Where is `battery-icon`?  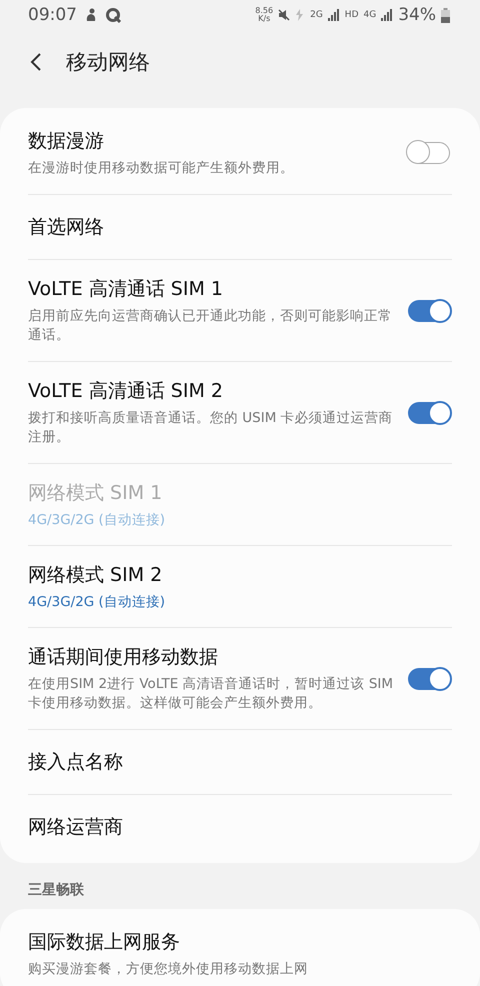
battery-icon is located at coordinates (445, 15).